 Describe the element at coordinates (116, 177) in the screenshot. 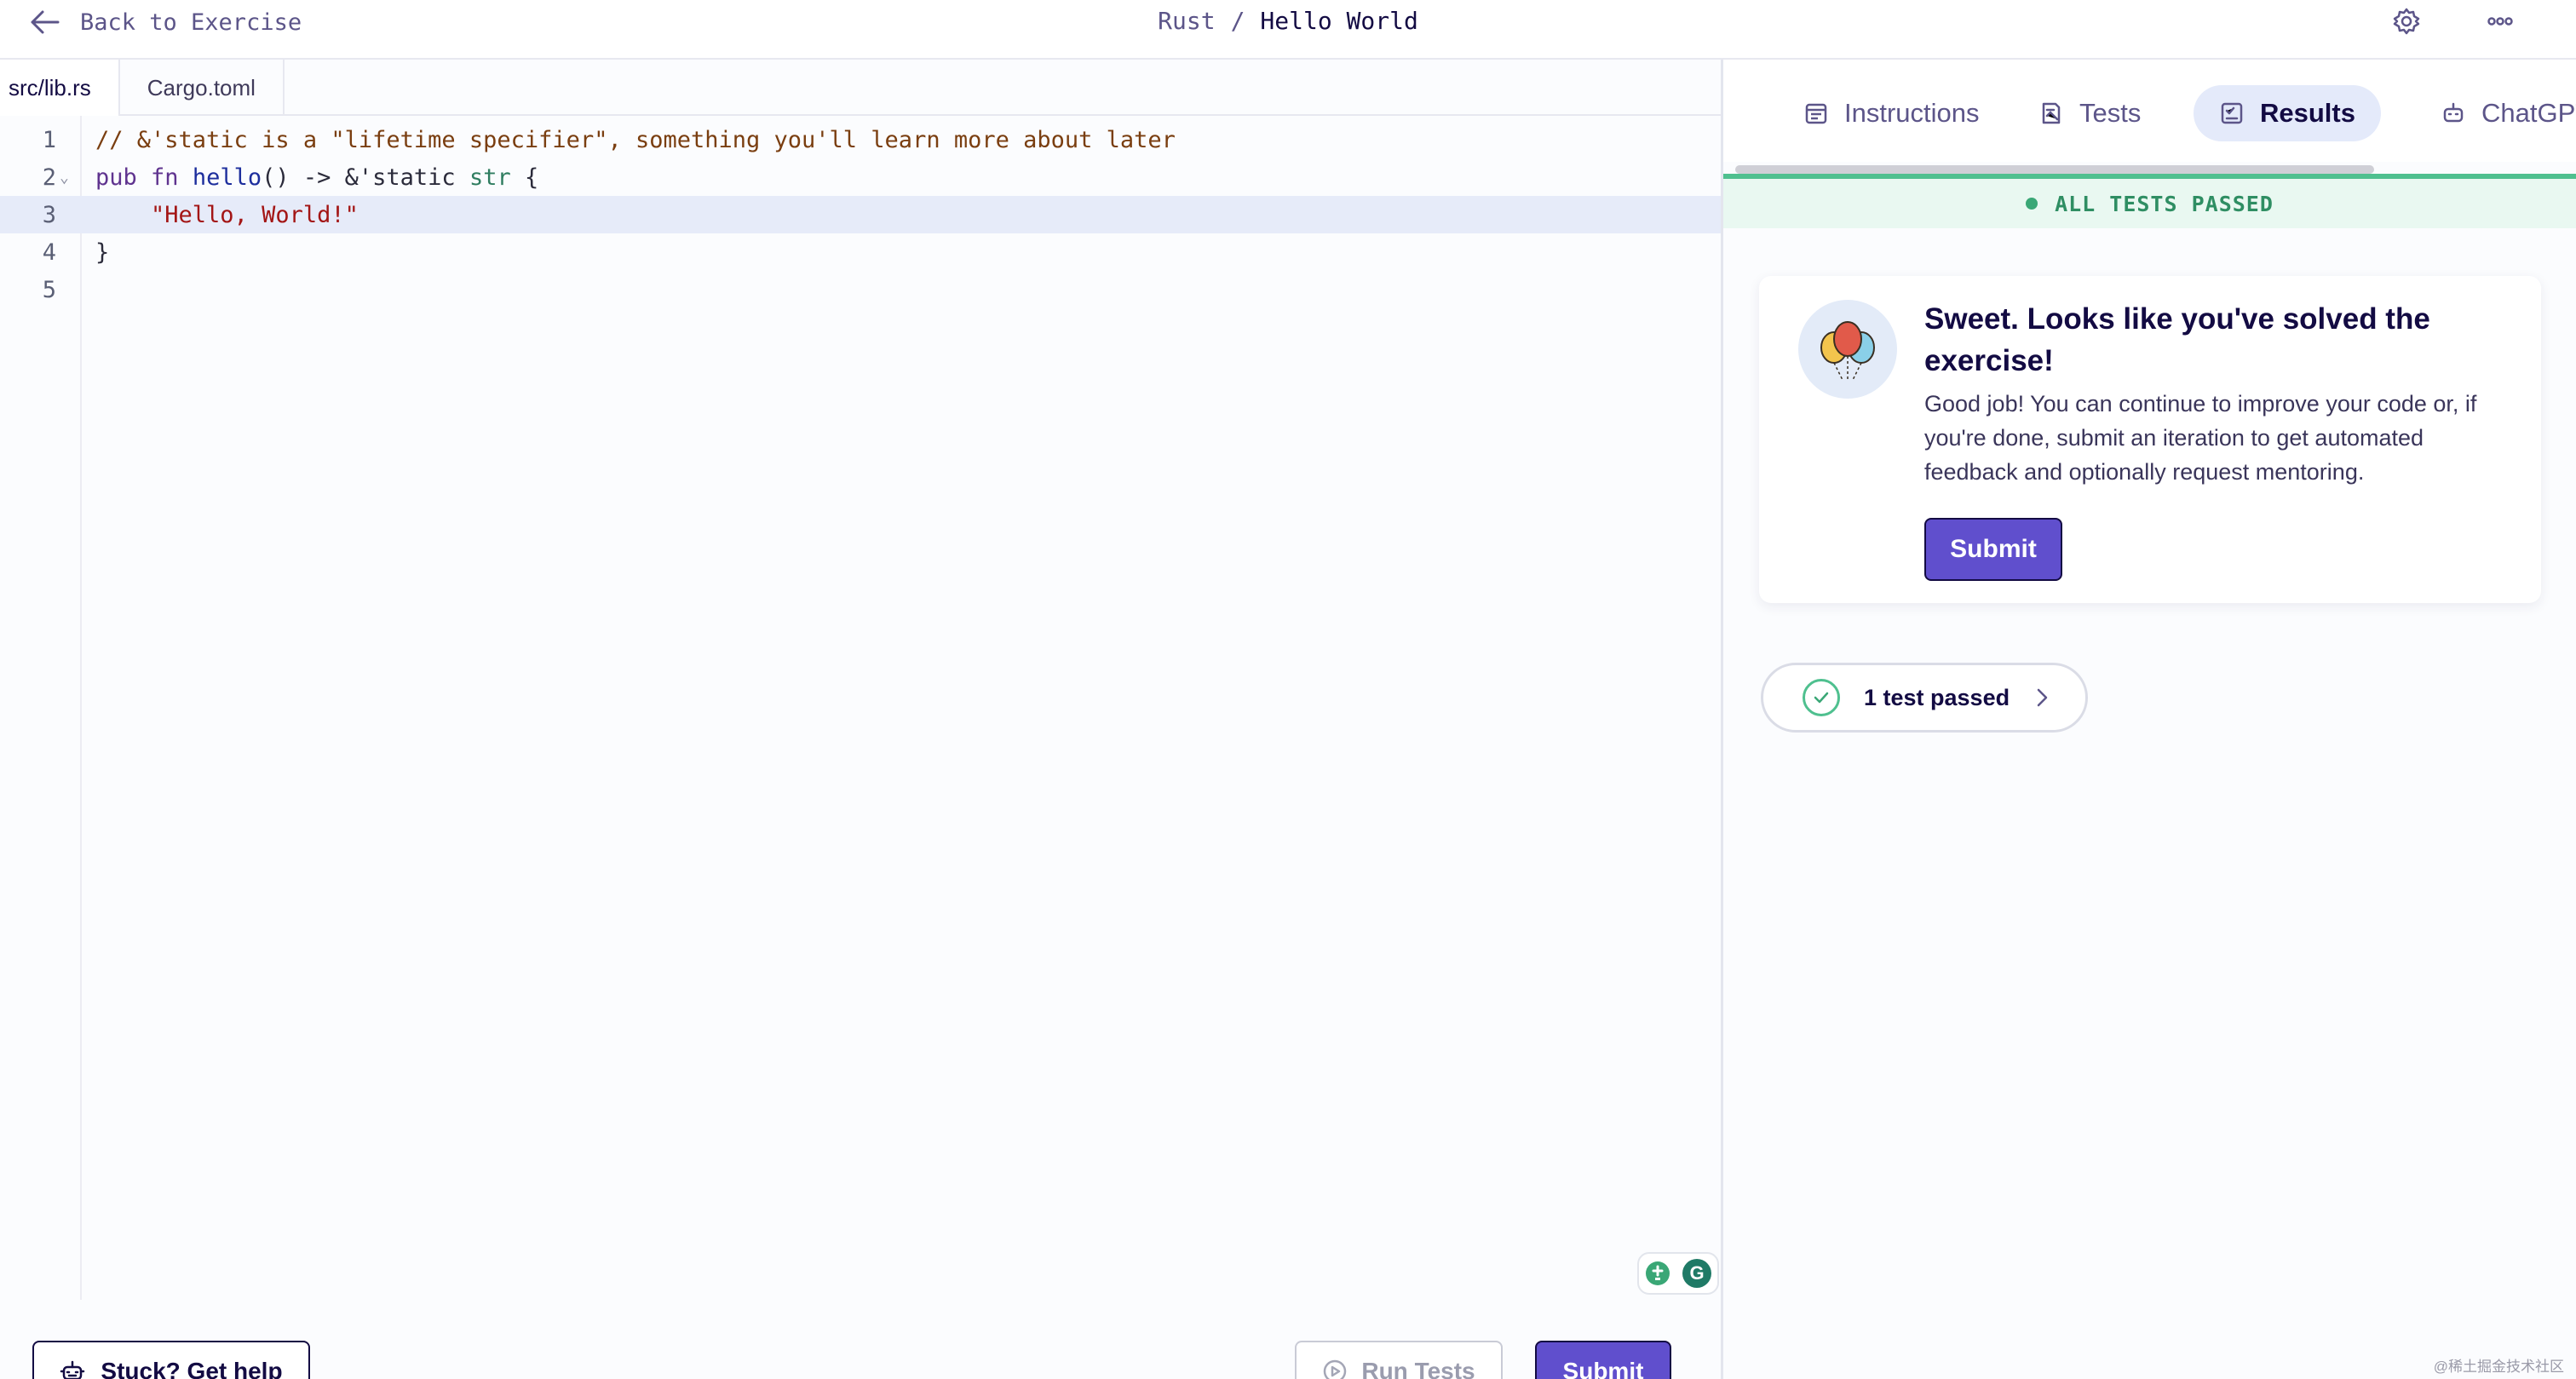

I see `keyword-pub: pub` at that location.